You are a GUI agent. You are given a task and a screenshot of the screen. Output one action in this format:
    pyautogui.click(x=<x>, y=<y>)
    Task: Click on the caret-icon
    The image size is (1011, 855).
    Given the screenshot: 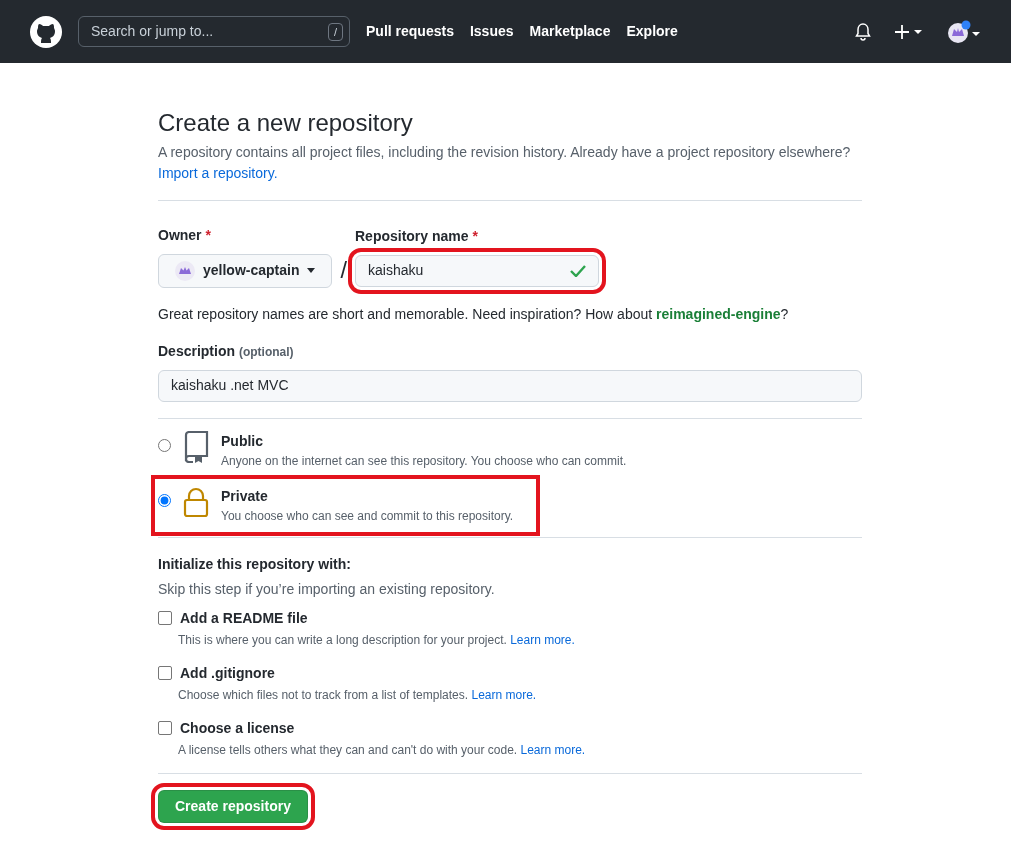 What is the action you would take?
    pyautogui.click(x=311, y=271)
    